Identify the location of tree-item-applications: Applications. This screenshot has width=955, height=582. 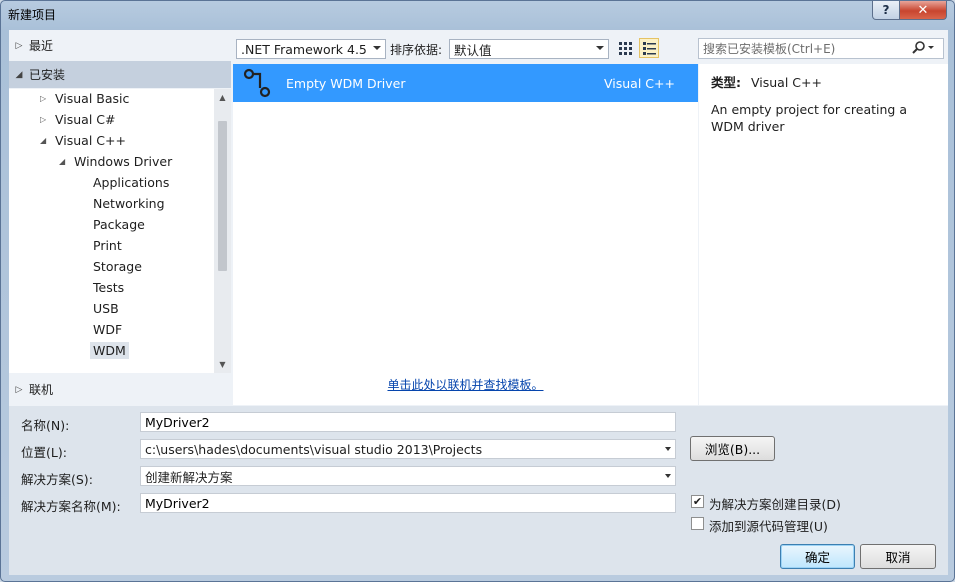
(131, 182).